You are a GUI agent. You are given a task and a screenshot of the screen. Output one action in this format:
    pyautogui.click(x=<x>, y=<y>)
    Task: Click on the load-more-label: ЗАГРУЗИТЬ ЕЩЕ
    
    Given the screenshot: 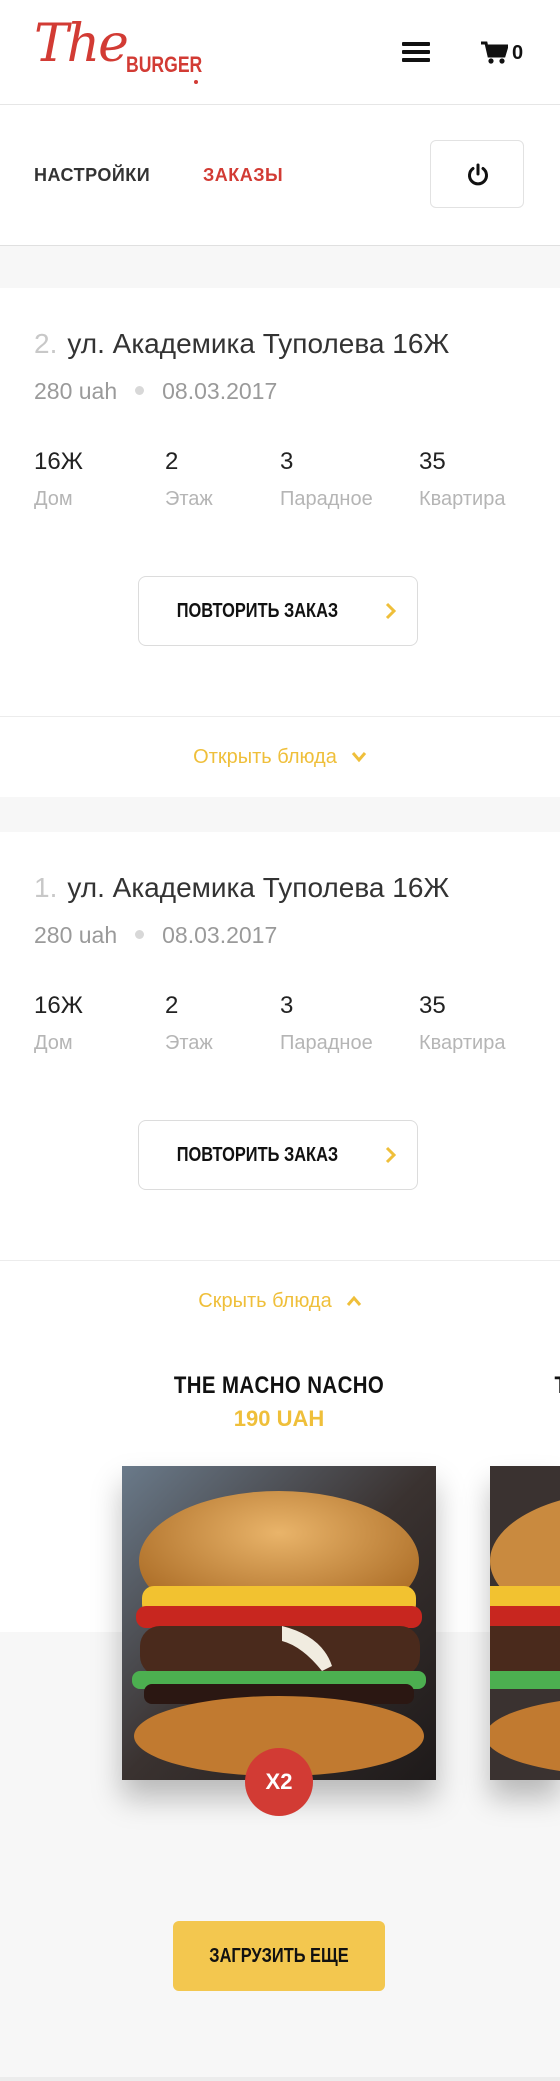 What is the action you would take?
    pyautogui.click(x=279, y=1955)
    